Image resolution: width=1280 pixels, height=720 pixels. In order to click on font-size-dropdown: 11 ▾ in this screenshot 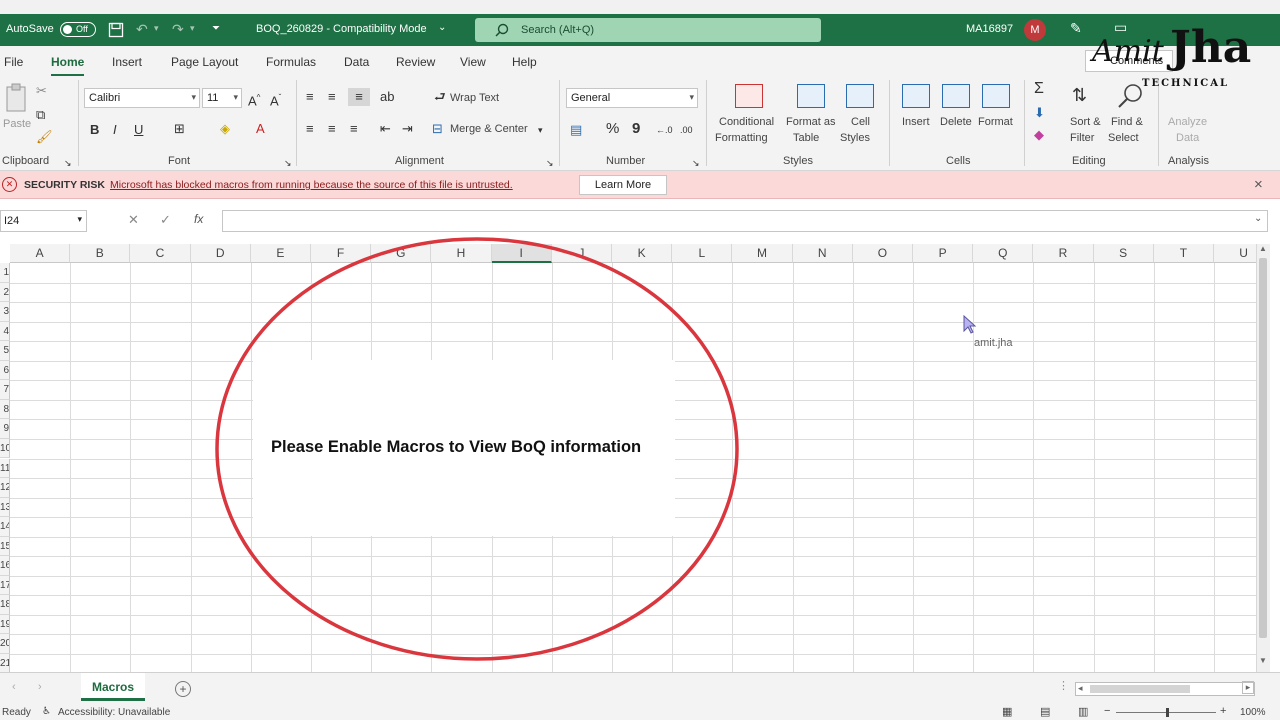, I will do `click(222, 98)`.